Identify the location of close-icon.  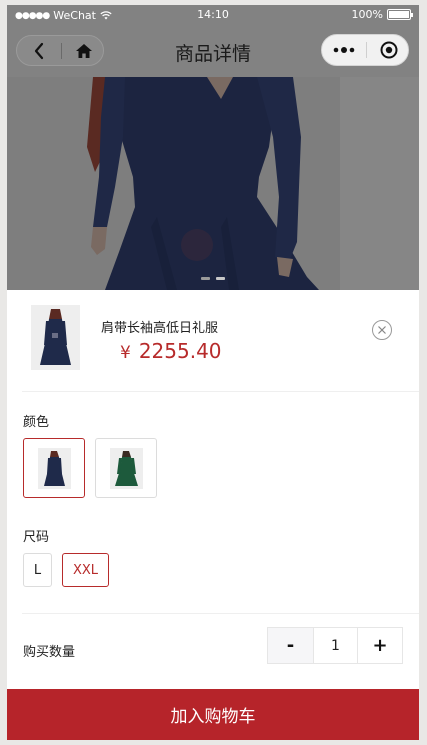
(382, 330).